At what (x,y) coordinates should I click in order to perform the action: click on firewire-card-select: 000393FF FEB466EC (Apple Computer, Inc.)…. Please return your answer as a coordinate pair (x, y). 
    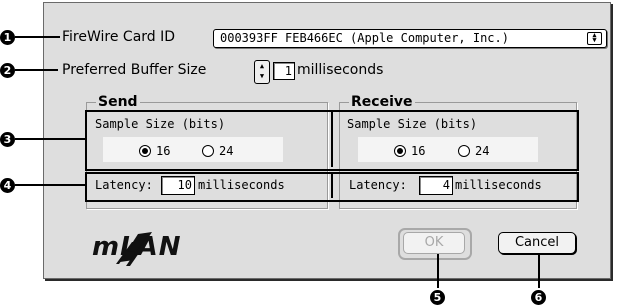
    Looking at the image, I should click on (410, 38).